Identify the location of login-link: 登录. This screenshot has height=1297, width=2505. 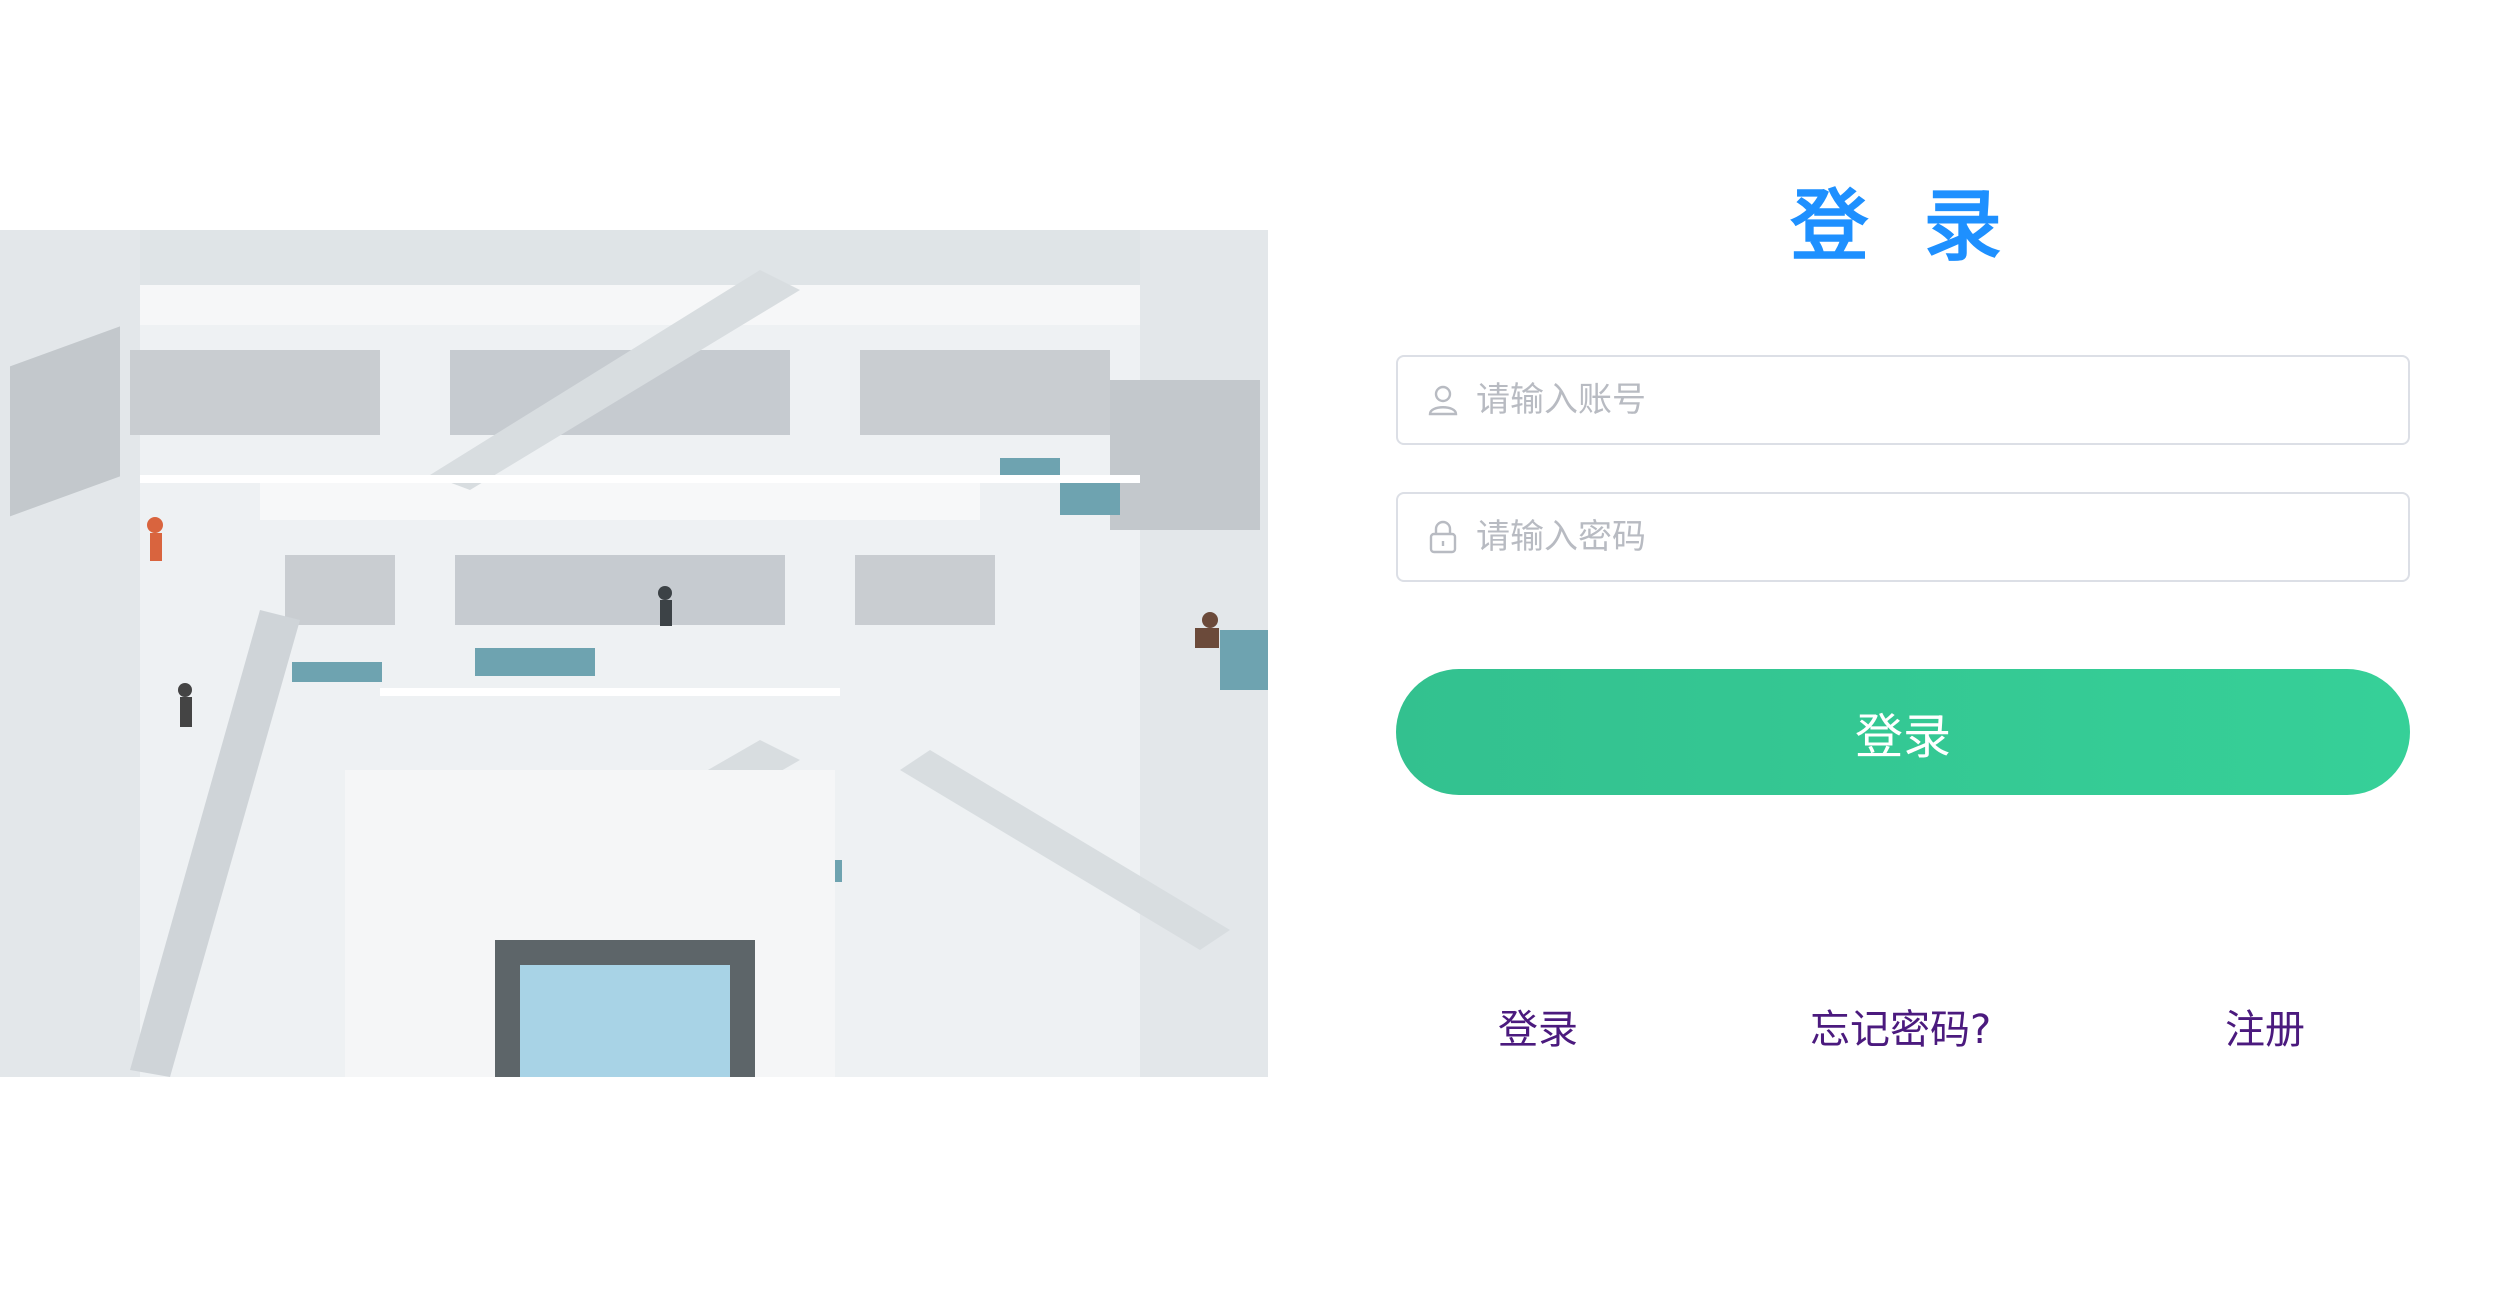
(1538, 1030).